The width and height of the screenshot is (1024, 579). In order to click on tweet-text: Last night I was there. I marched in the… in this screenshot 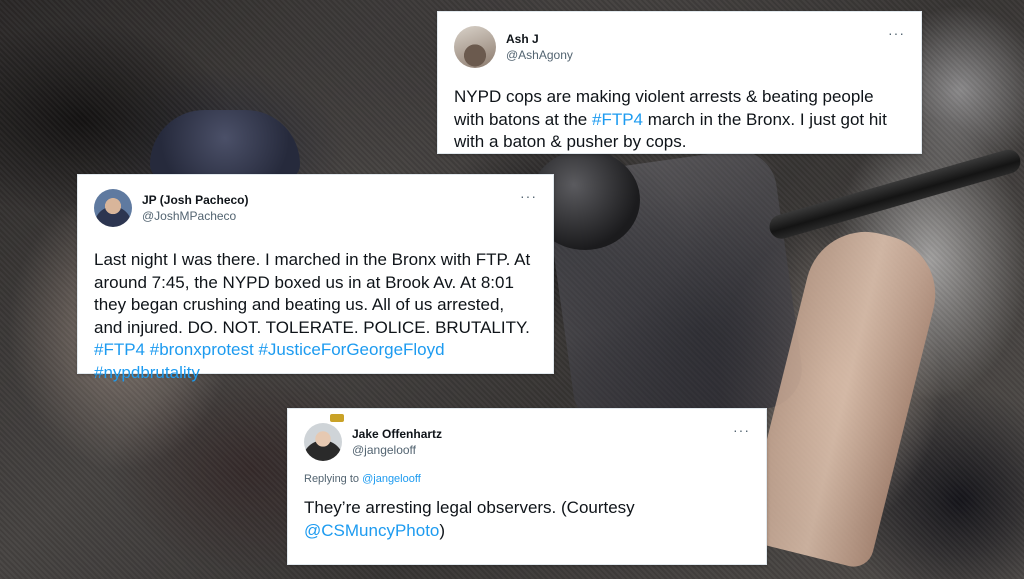, I will do `click(315, 316)`.